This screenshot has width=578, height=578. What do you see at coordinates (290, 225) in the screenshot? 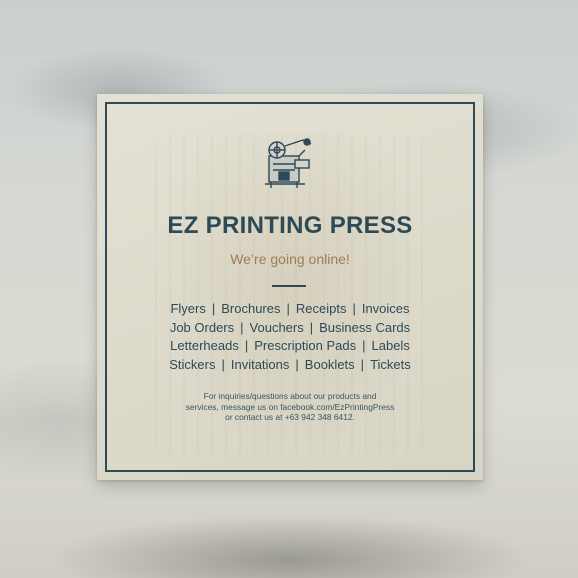
I see `poster-title: EZ PRINTING PRESS` at bounding box center [290, 225].